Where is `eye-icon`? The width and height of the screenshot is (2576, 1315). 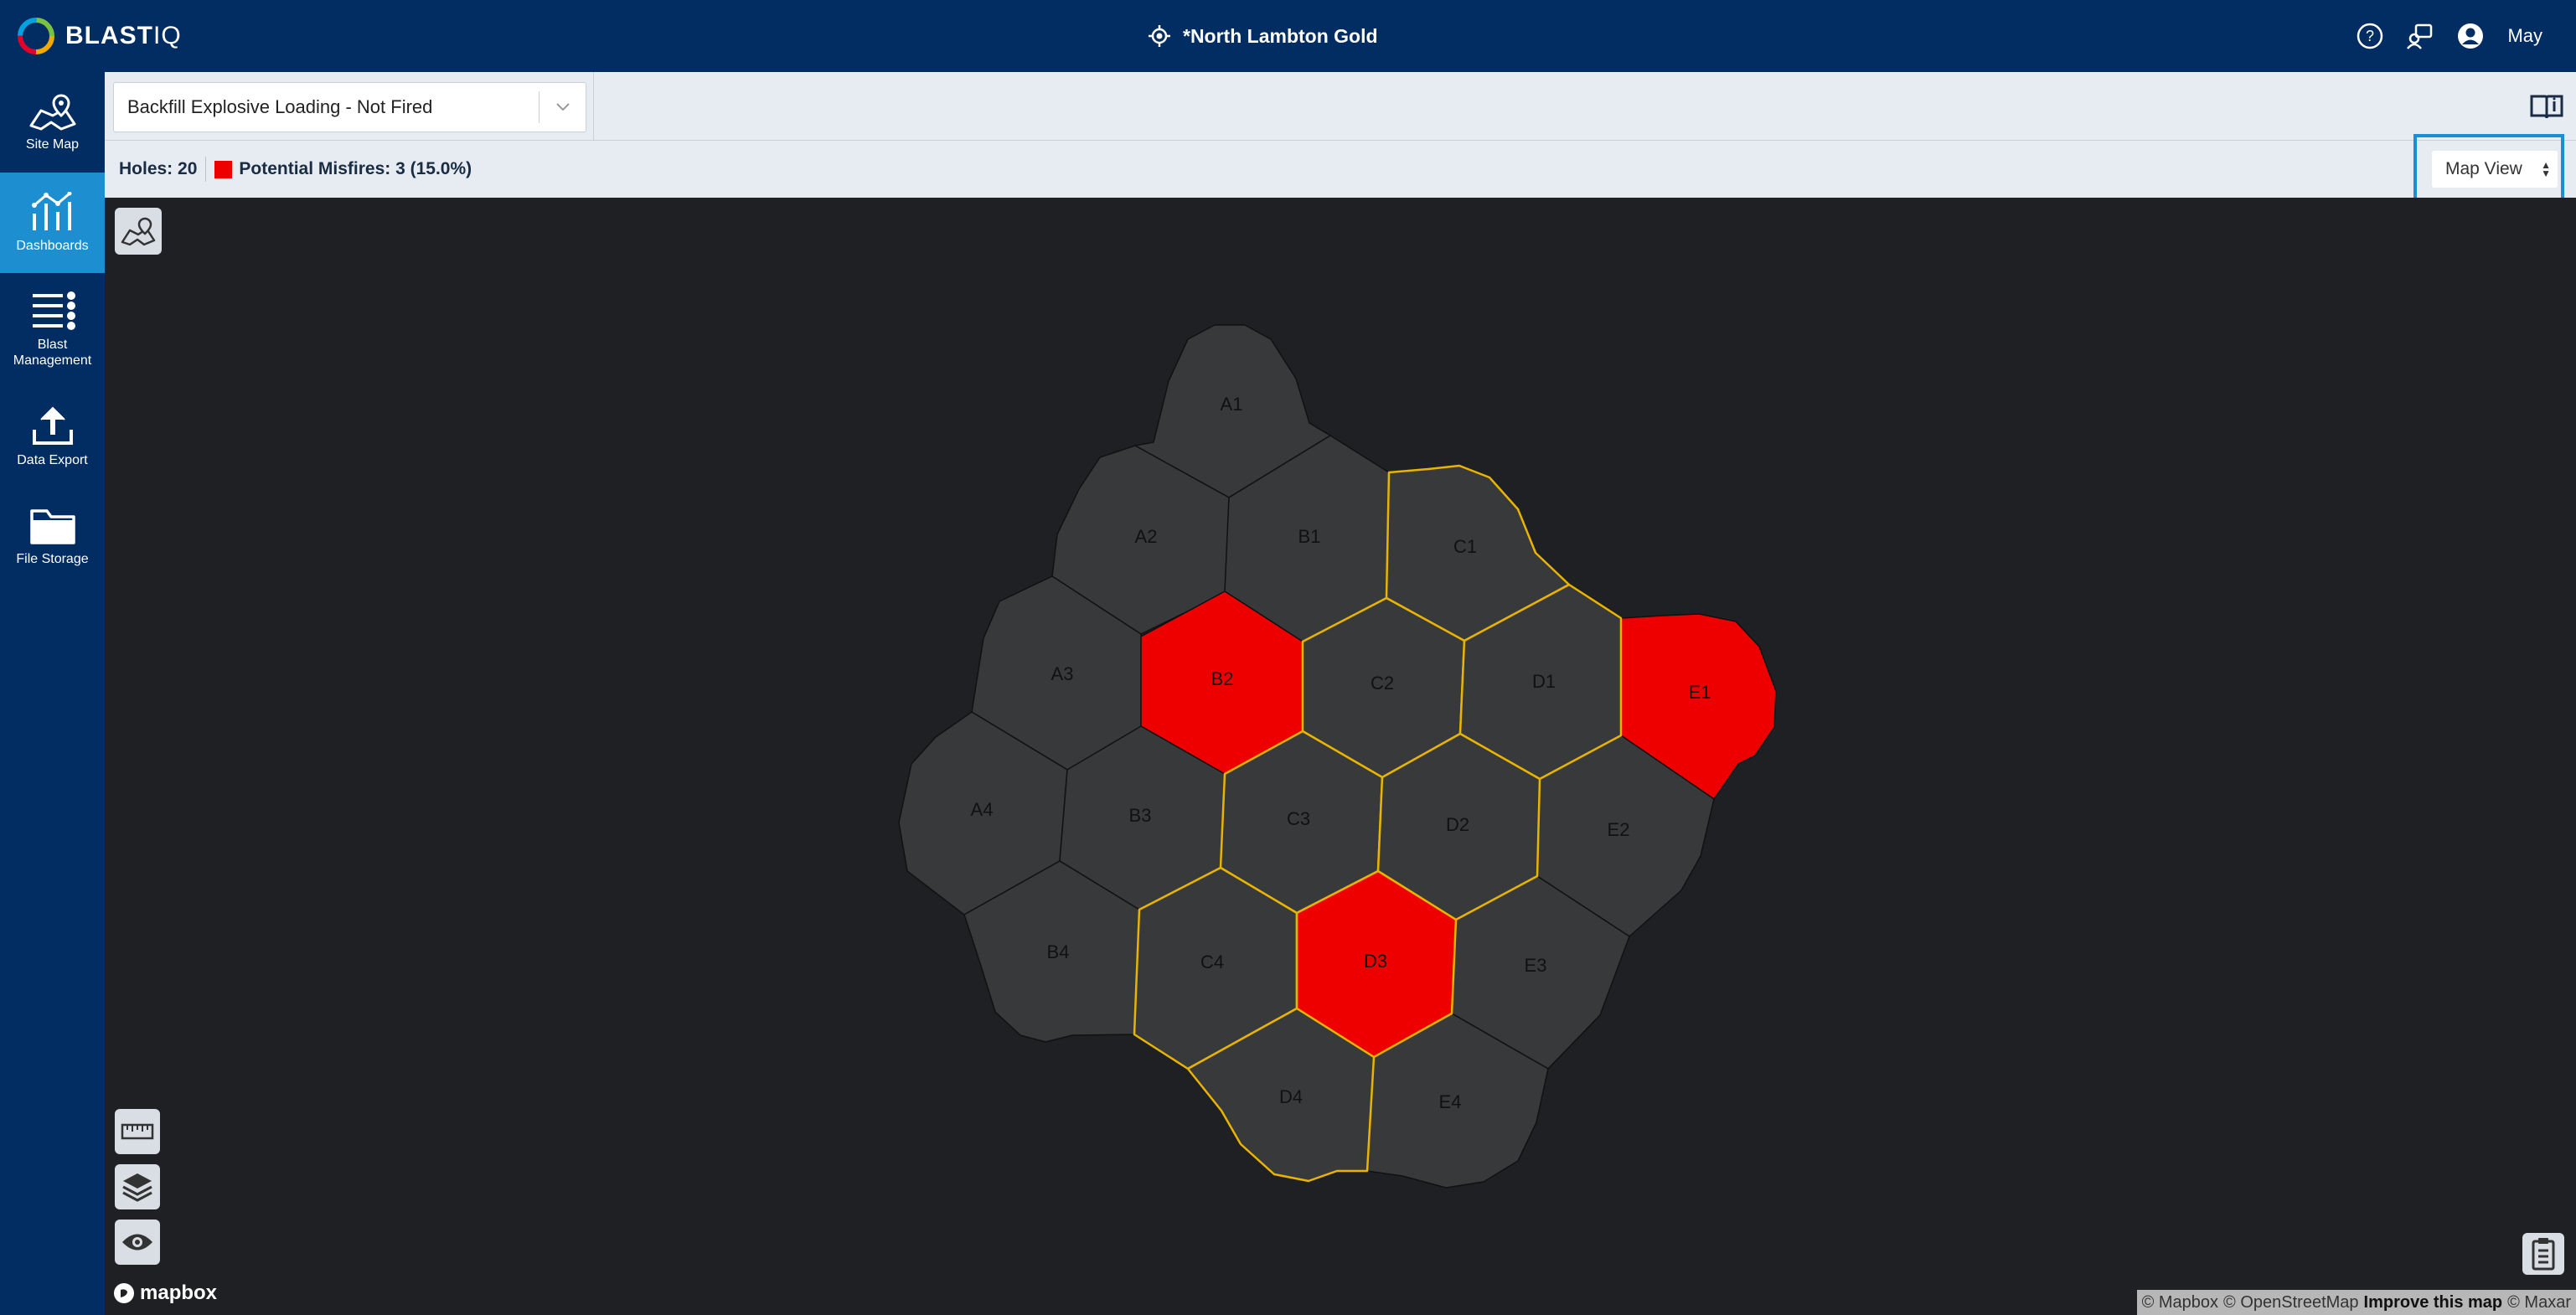 eye-icon is located at coordinates (137, 1242).